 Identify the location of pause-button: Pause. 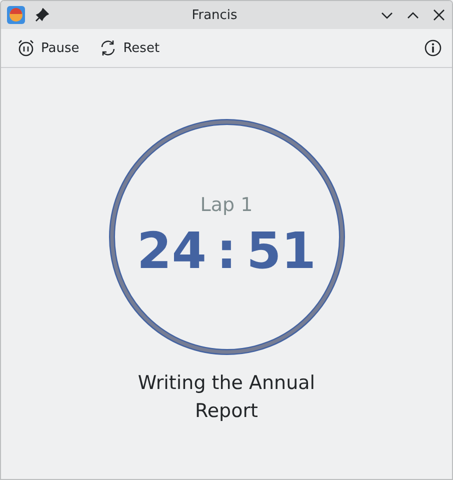
(48, 48).